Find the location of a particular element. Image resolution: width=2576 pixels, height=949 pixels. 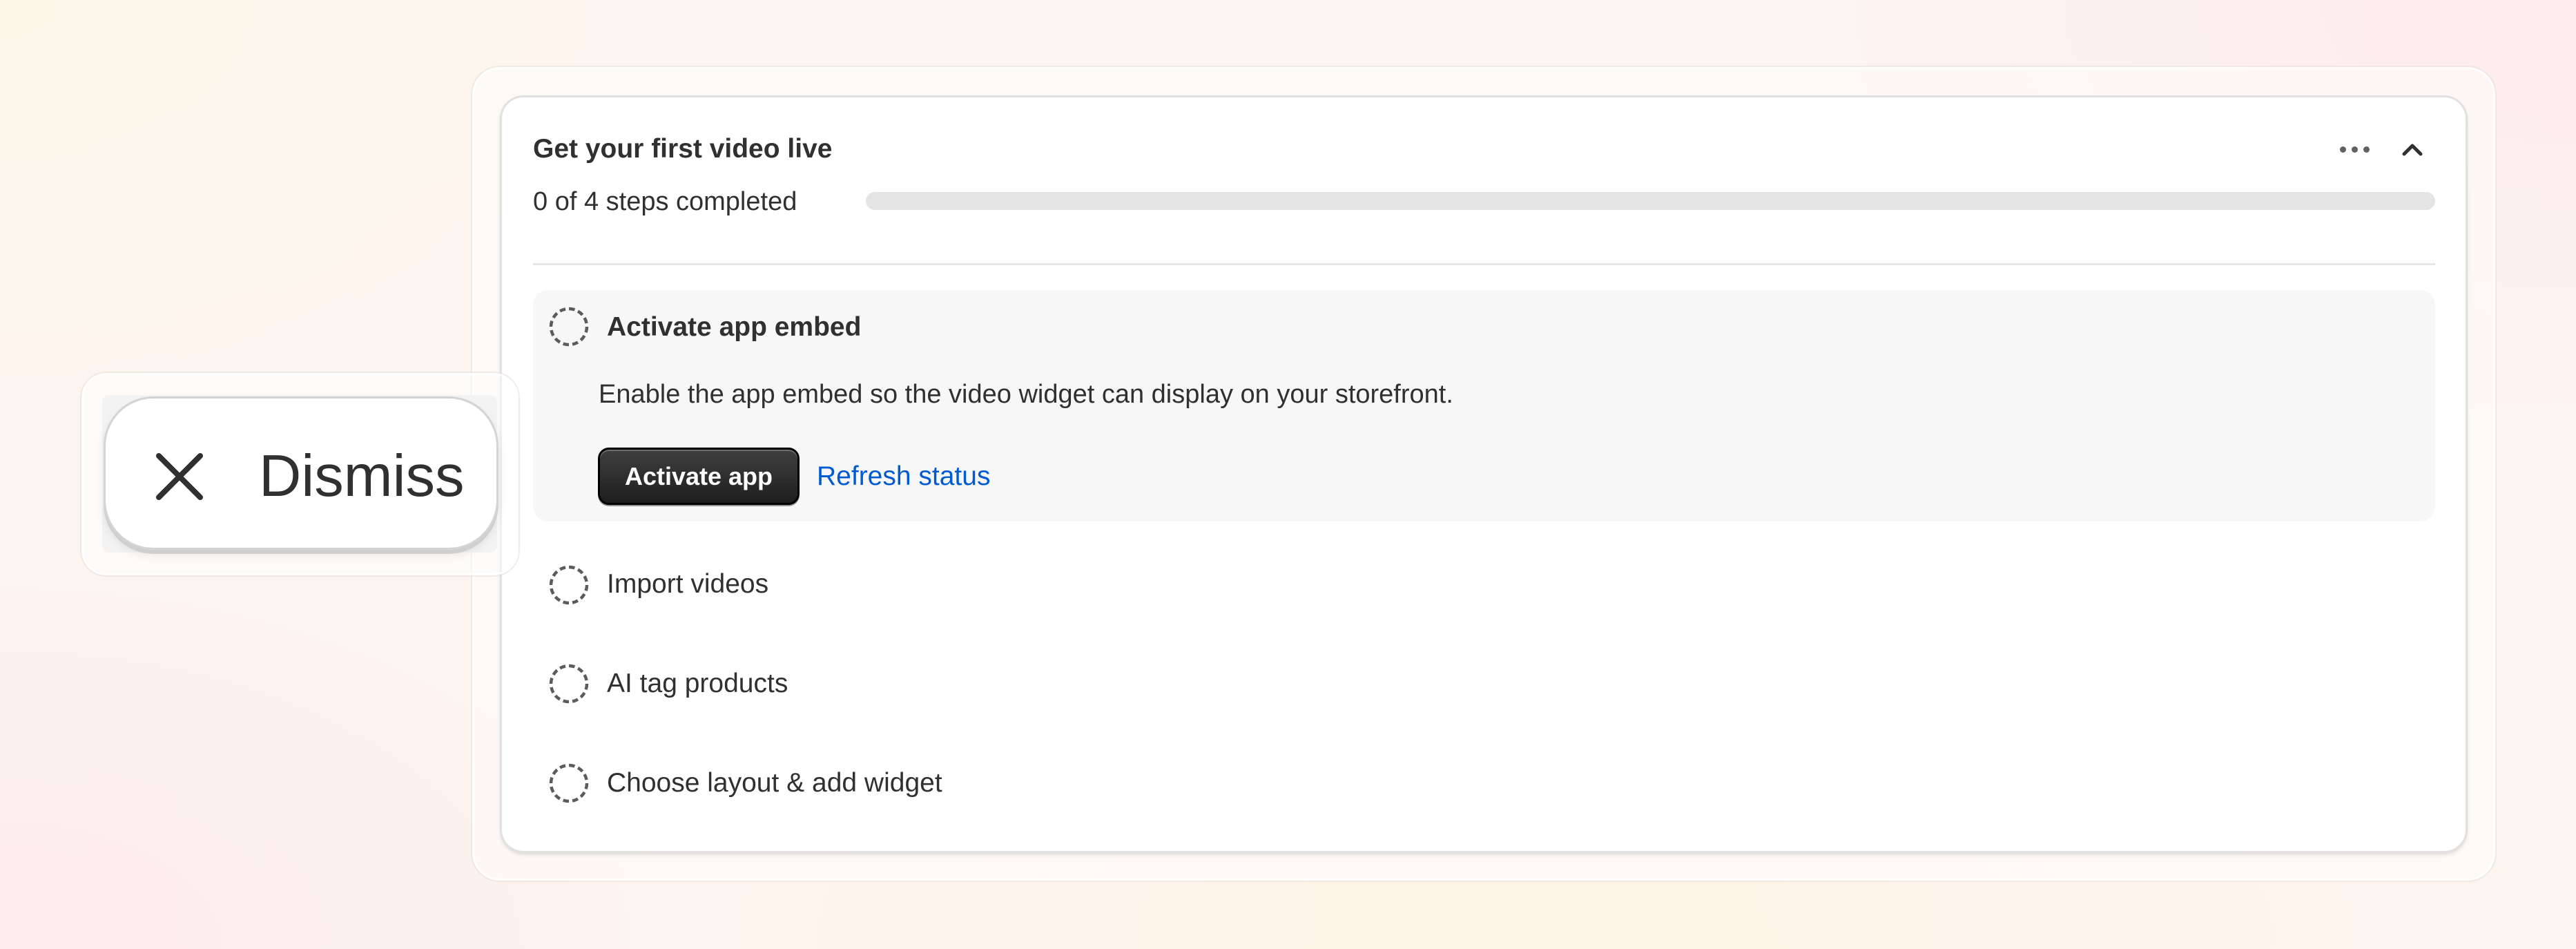

refresh-status-link: Refresh status is located at coordinates (903, 477).